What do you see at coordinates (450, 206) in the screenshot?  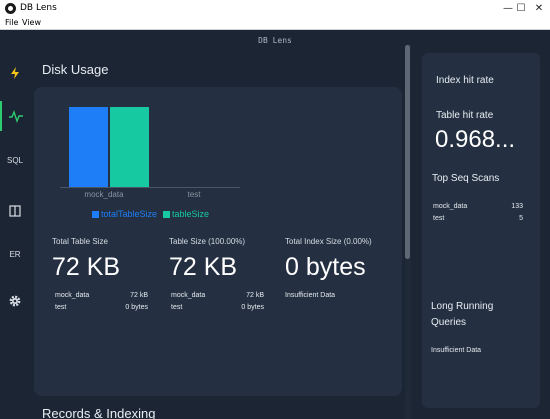 I see `seq-row-name: mock_data` at bounding box center [450, 206].